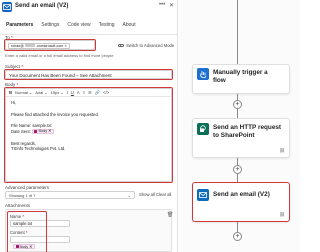 The width and height of the screenshot is (320, 252). Describe the element at coordinates (57, 92) in the screenshot. I see `font-size-select: 15px ⌄` at that location.